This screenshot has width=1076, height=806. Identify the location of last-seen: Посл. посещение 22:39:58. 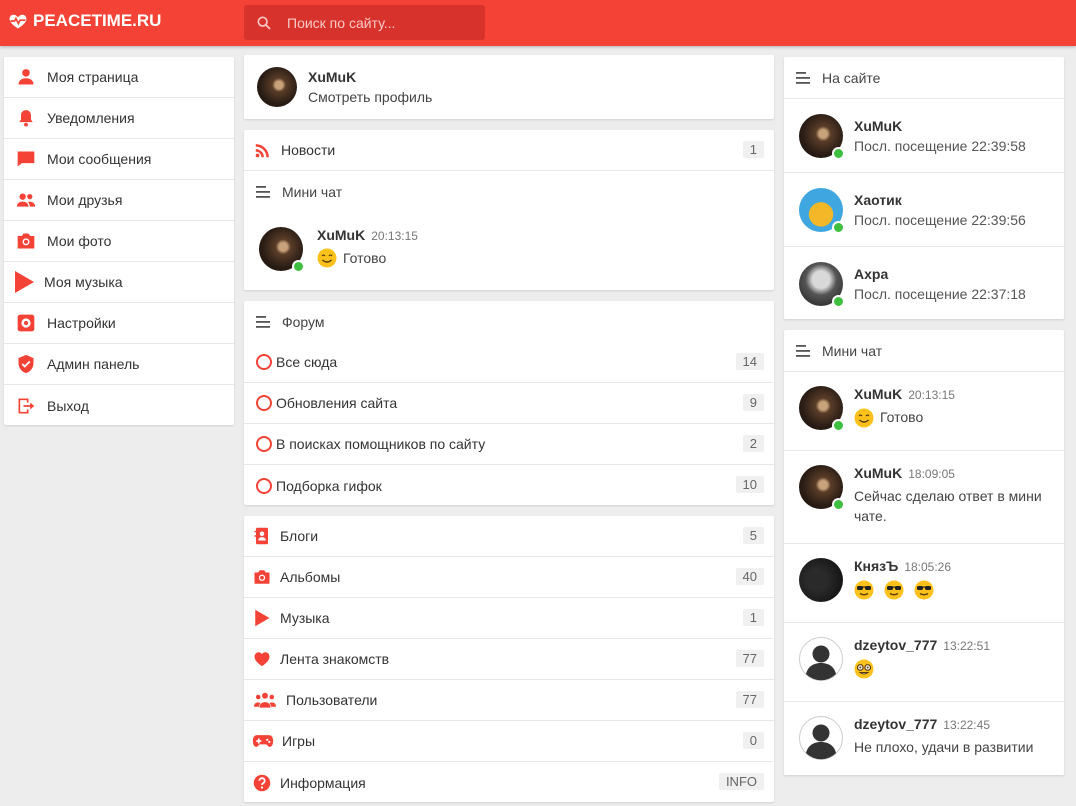
(940, 145).